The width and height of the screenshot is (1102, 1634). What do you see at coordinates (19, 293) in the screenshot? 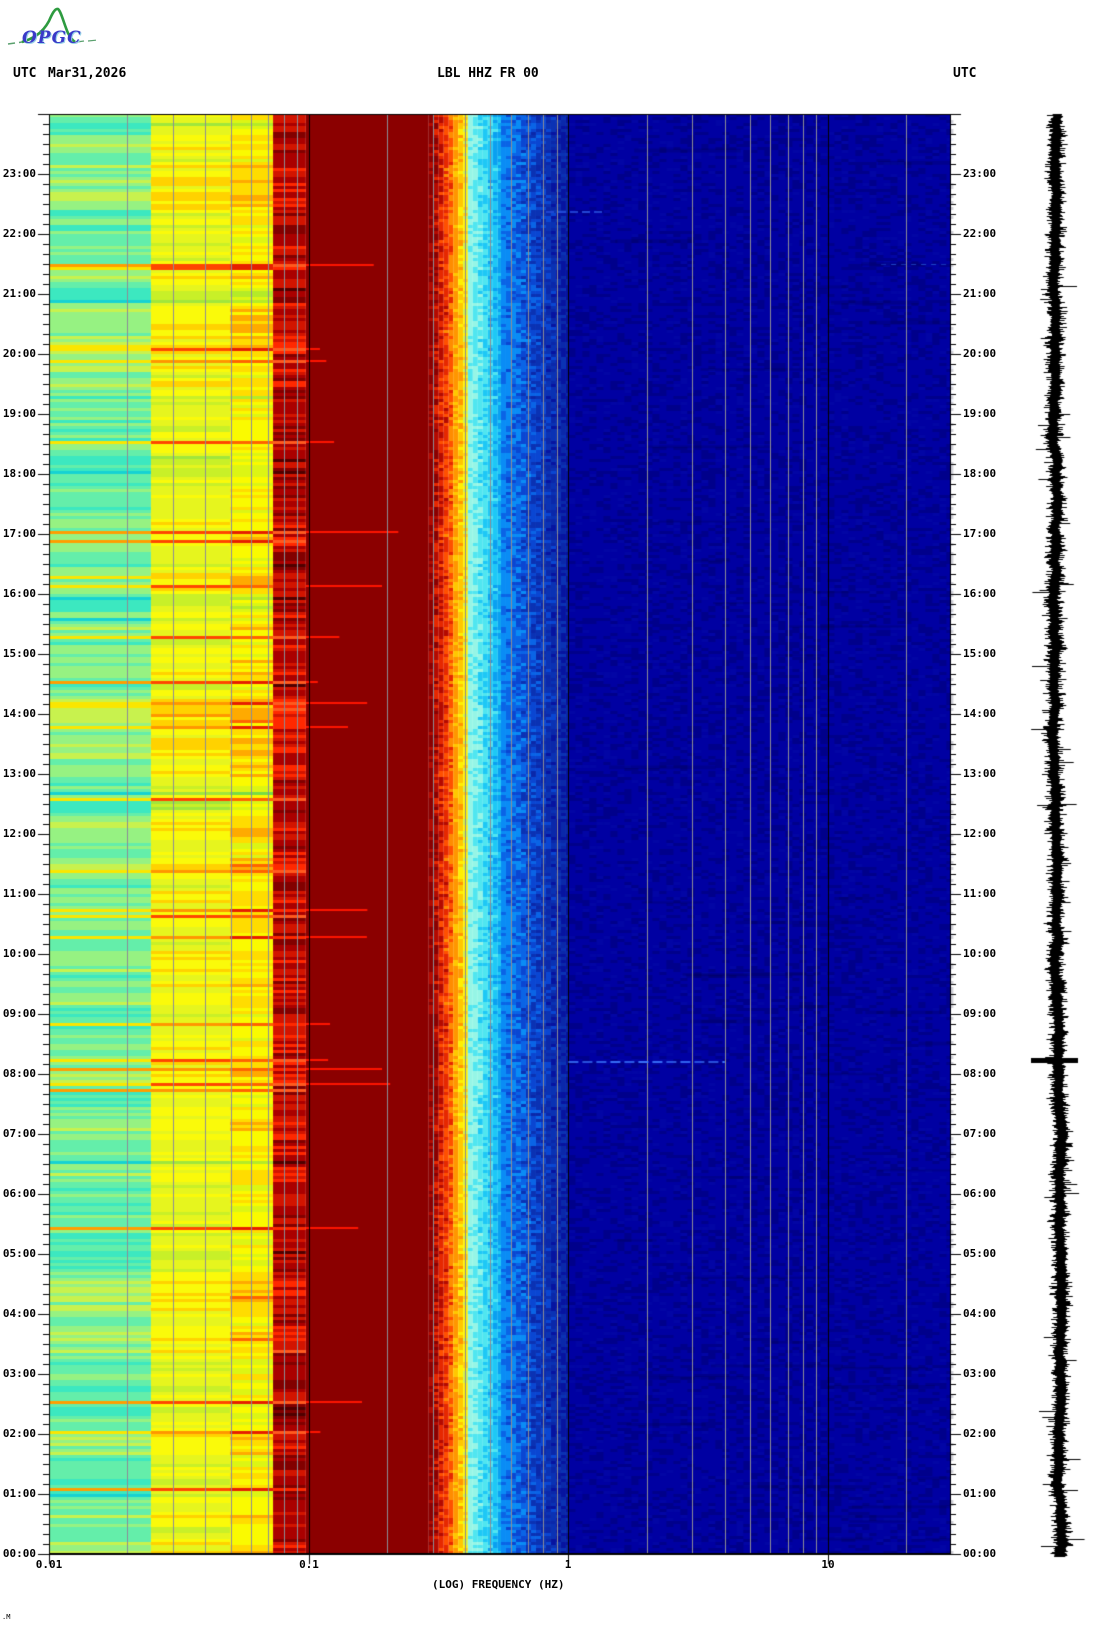
I see `time-label-left: 21:00` at bounding box center [19, 293].